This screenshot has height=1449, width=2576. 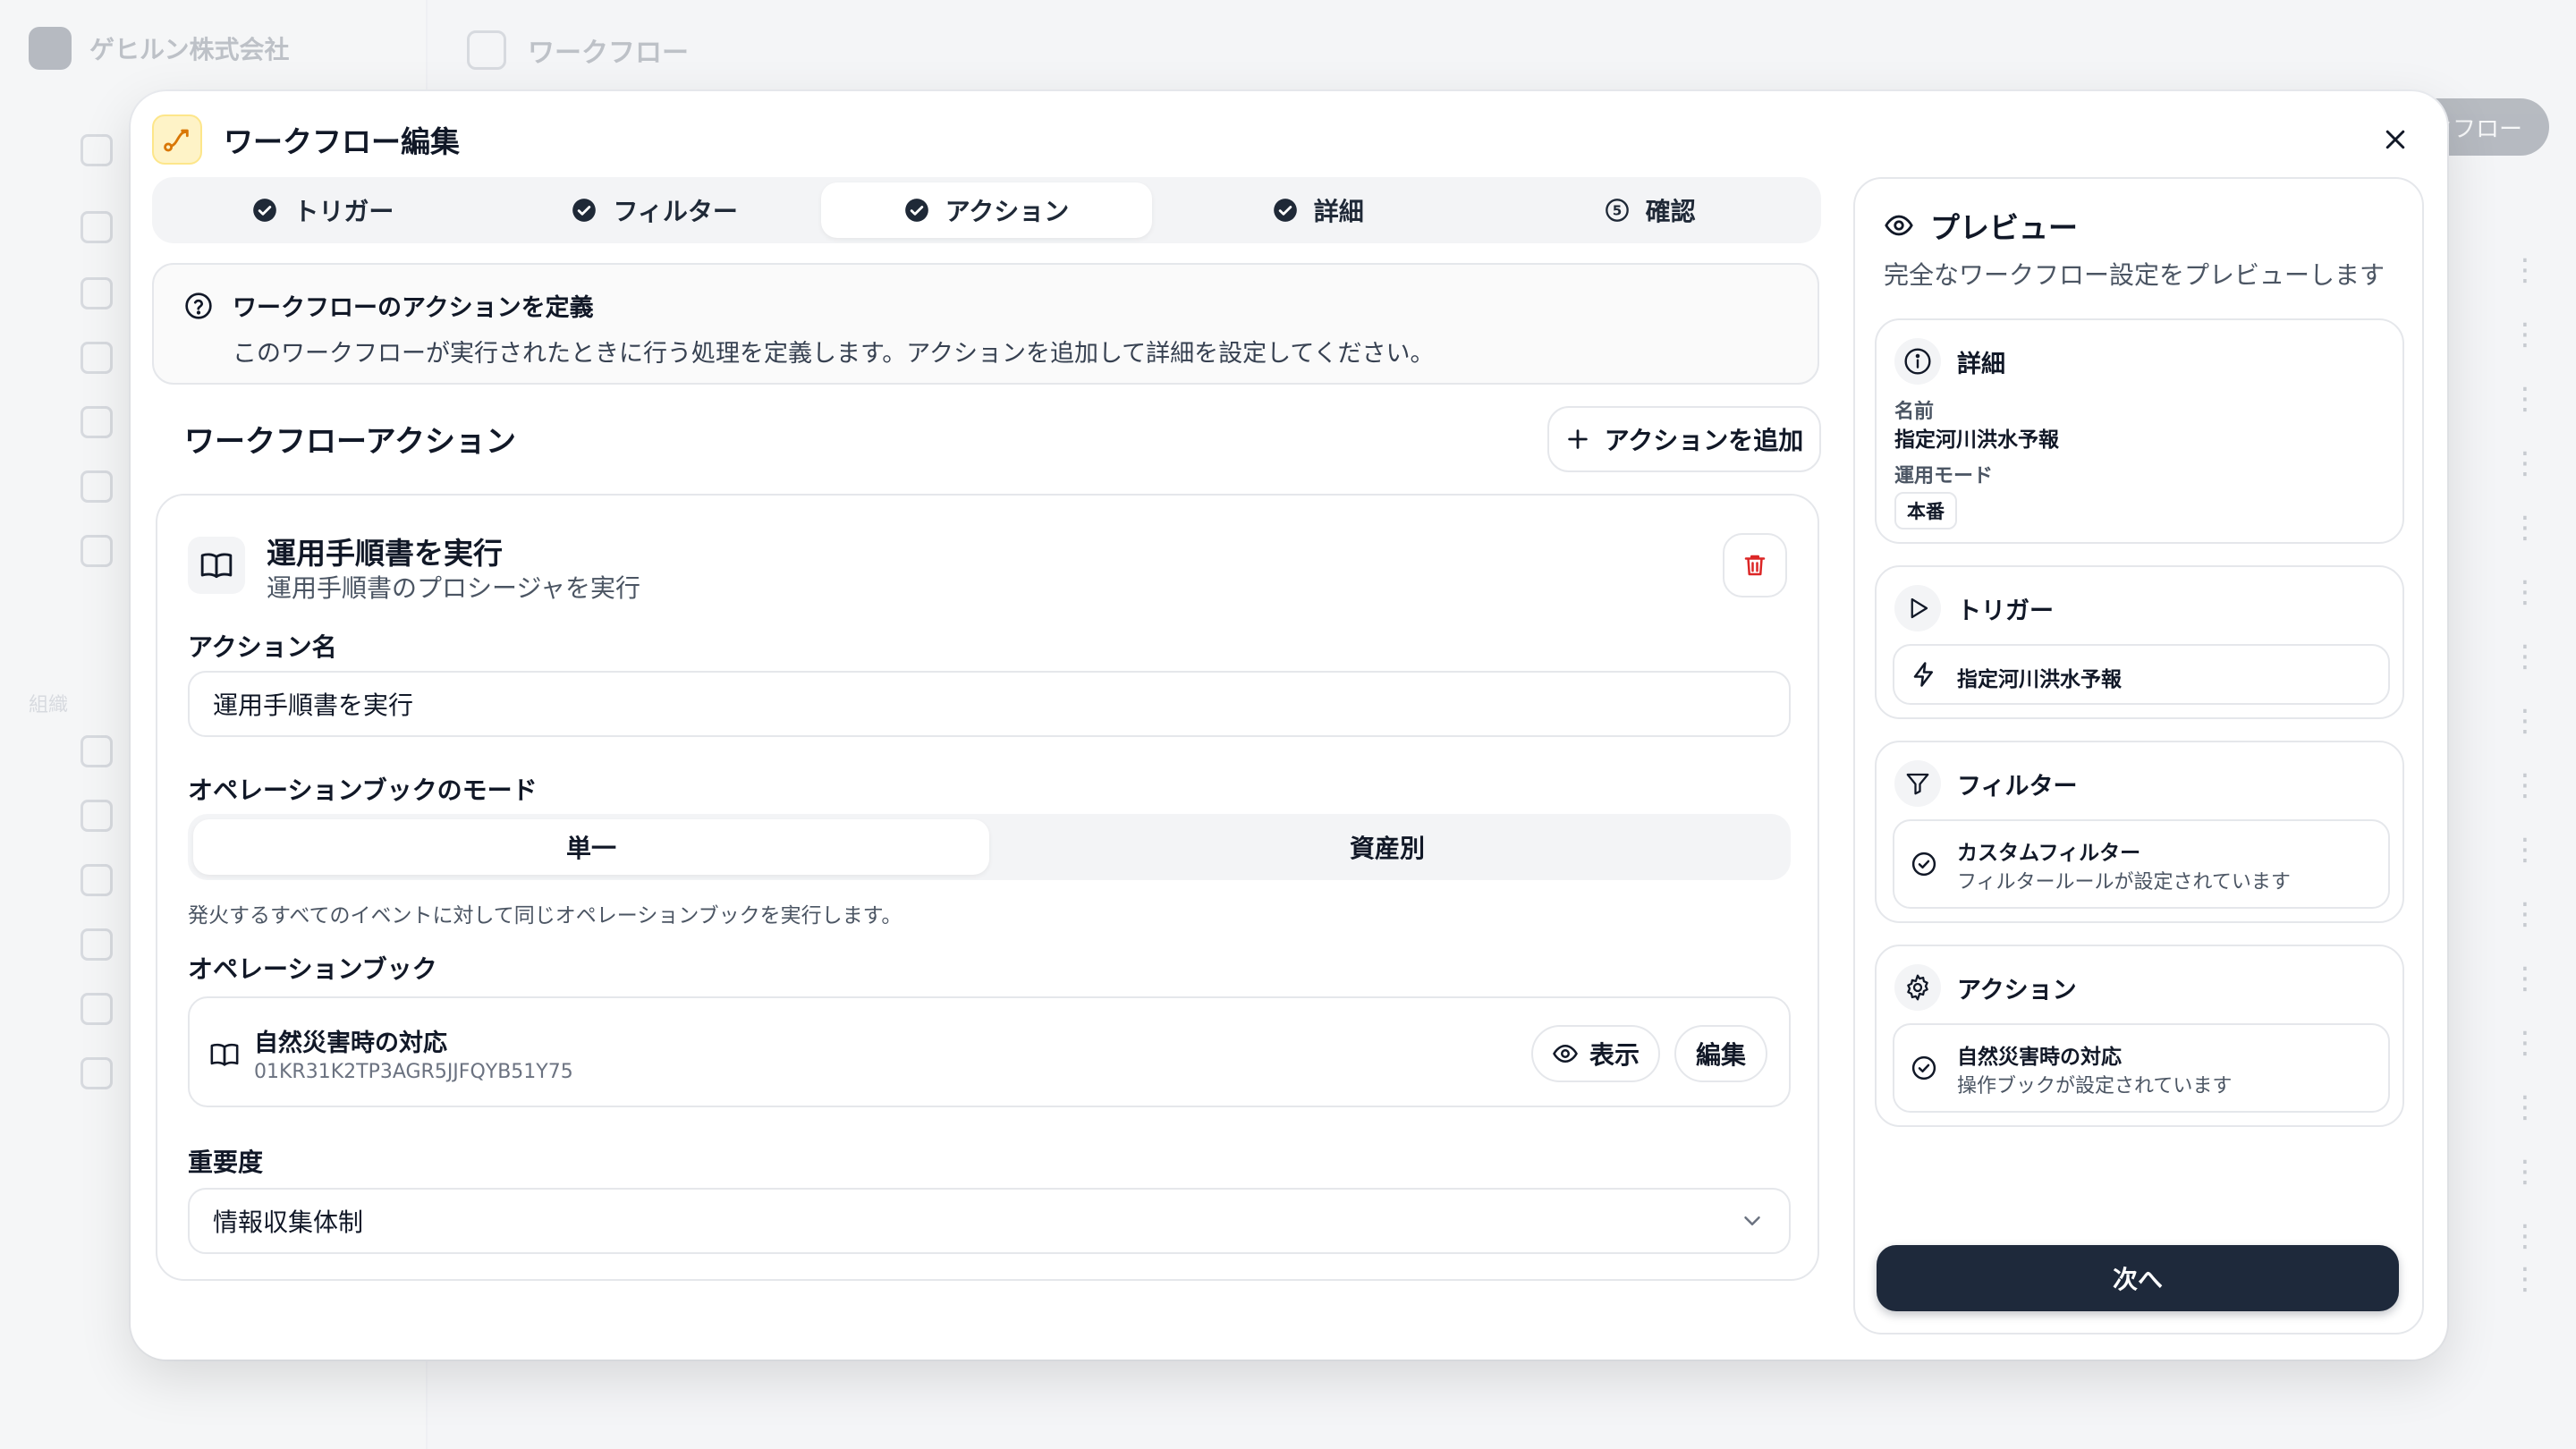 I want to click on preview-name-value: 指定河川洪水予報, so click(x=1976, y=440).